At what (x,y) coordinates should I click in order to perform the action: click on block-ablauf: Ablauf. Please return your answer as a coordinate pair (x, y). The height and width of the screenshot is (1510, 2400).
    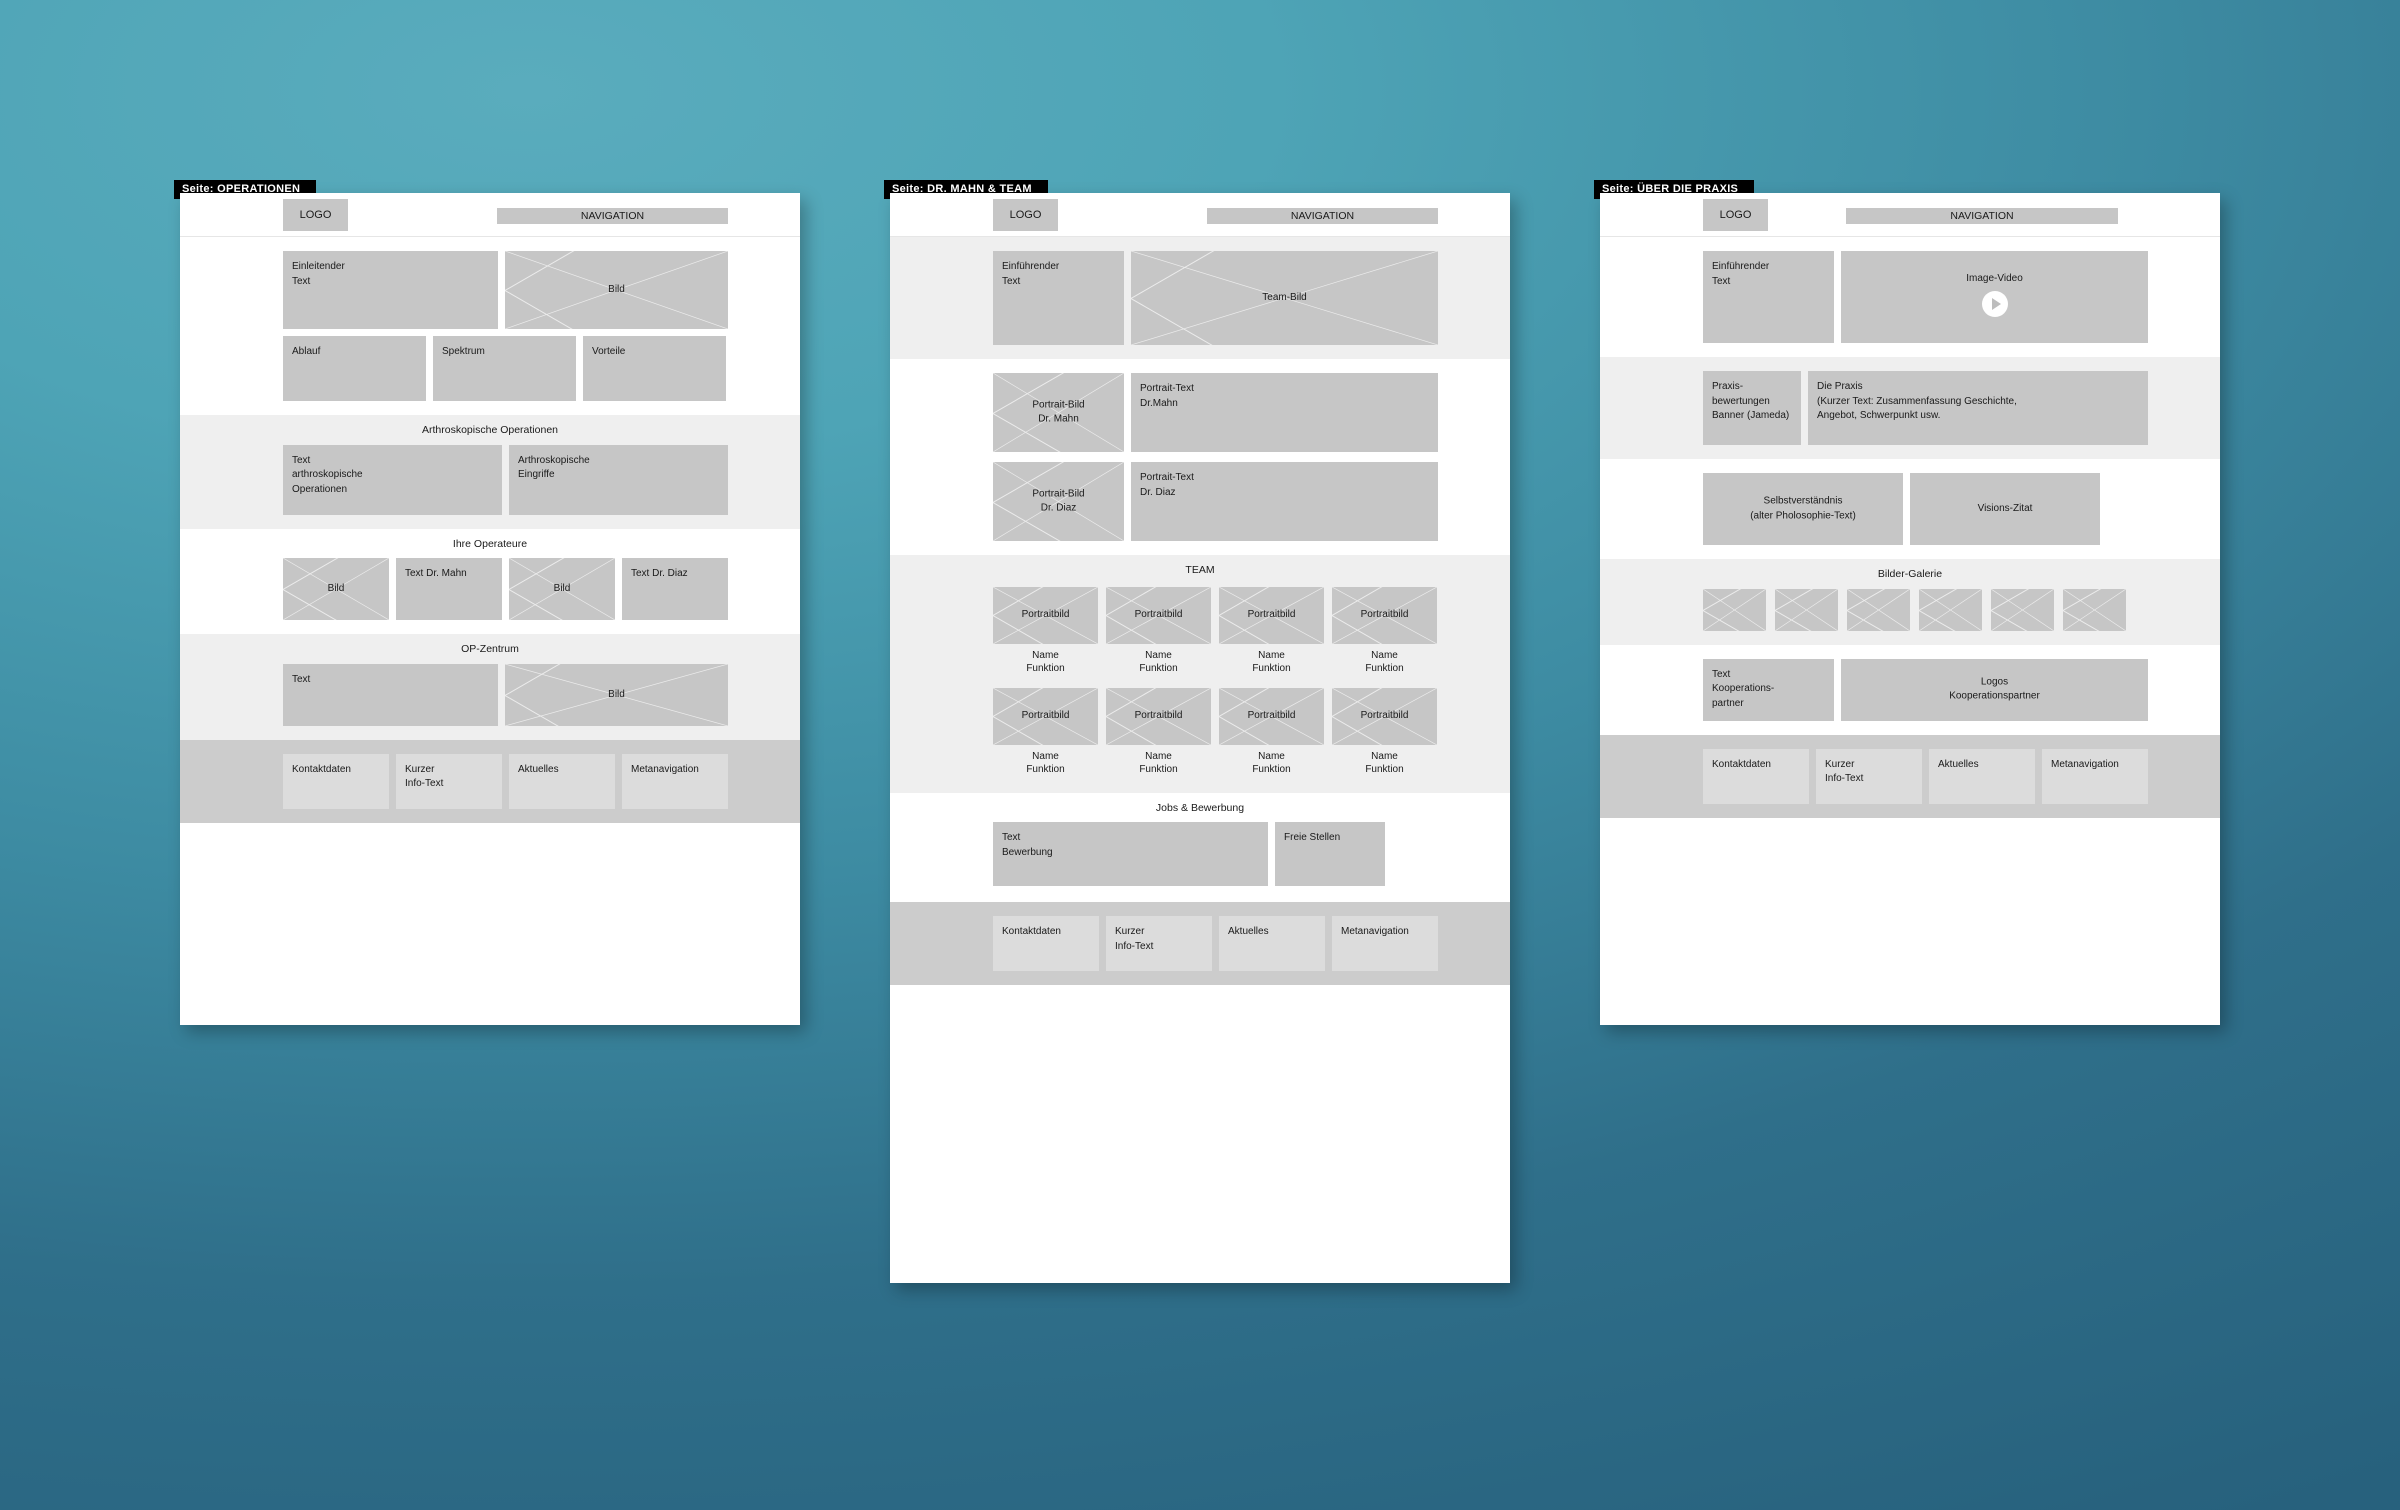
    Looking at the image, I should click on (354, 368).